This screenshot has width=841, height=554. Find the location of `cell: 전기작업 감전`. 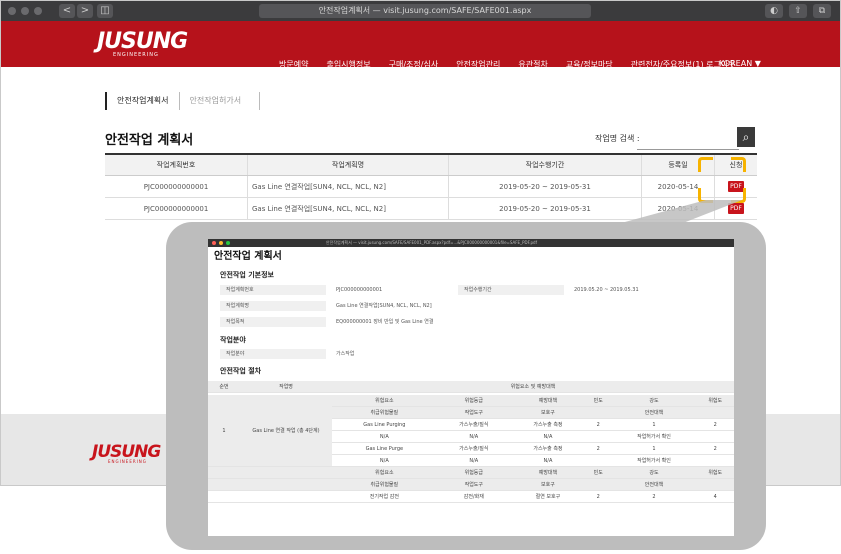

cell: 전기작업 감전 is located at coordinates (384, 496).